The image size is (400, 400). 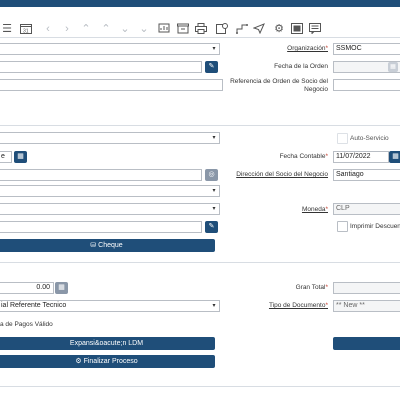 I want to click on attachment-icon, so click(x=297, y=29).